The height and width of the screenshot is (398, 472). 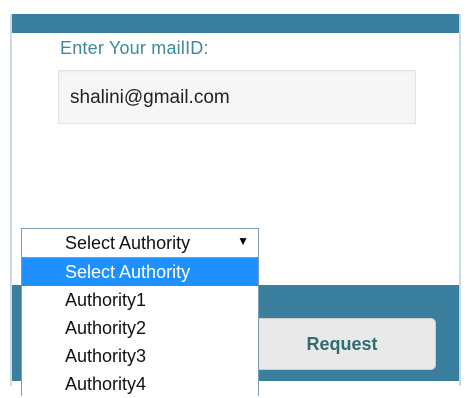 What do you see at coordinates (342, 344) in the screenshot?
I see `request-button: Request` at bounding box center [342, 344].